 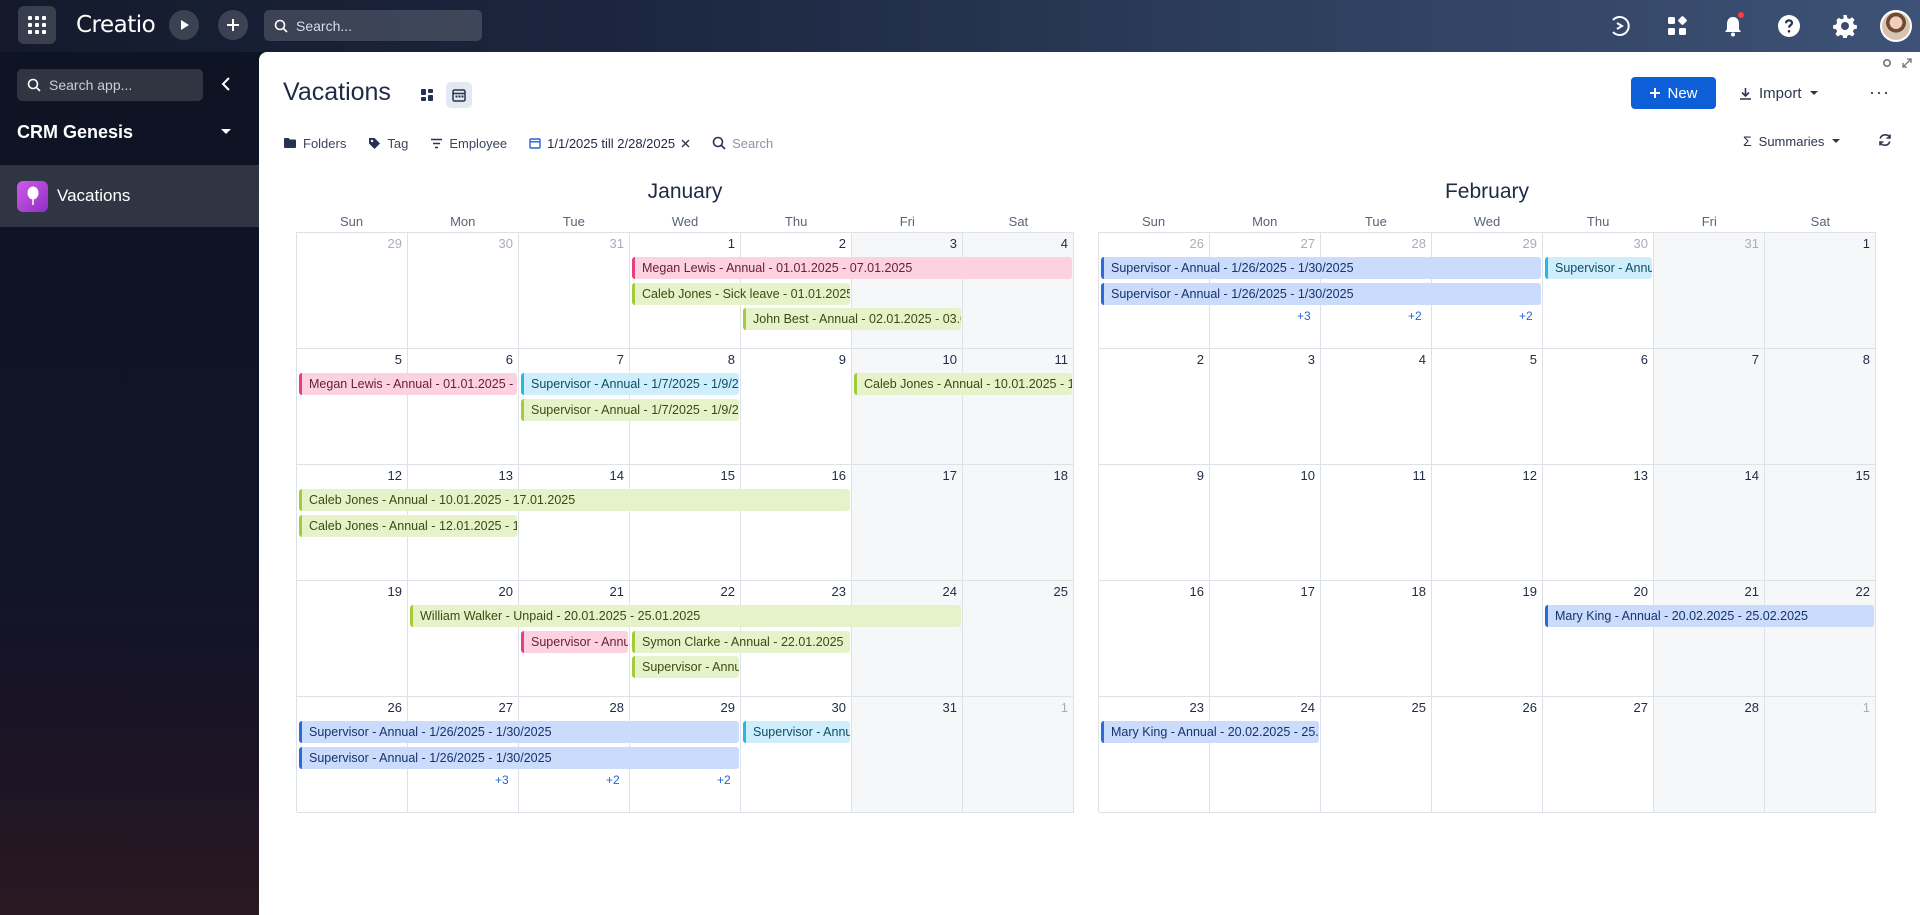 I want to click on day-cell: 12, so click(x=1487, y=523).